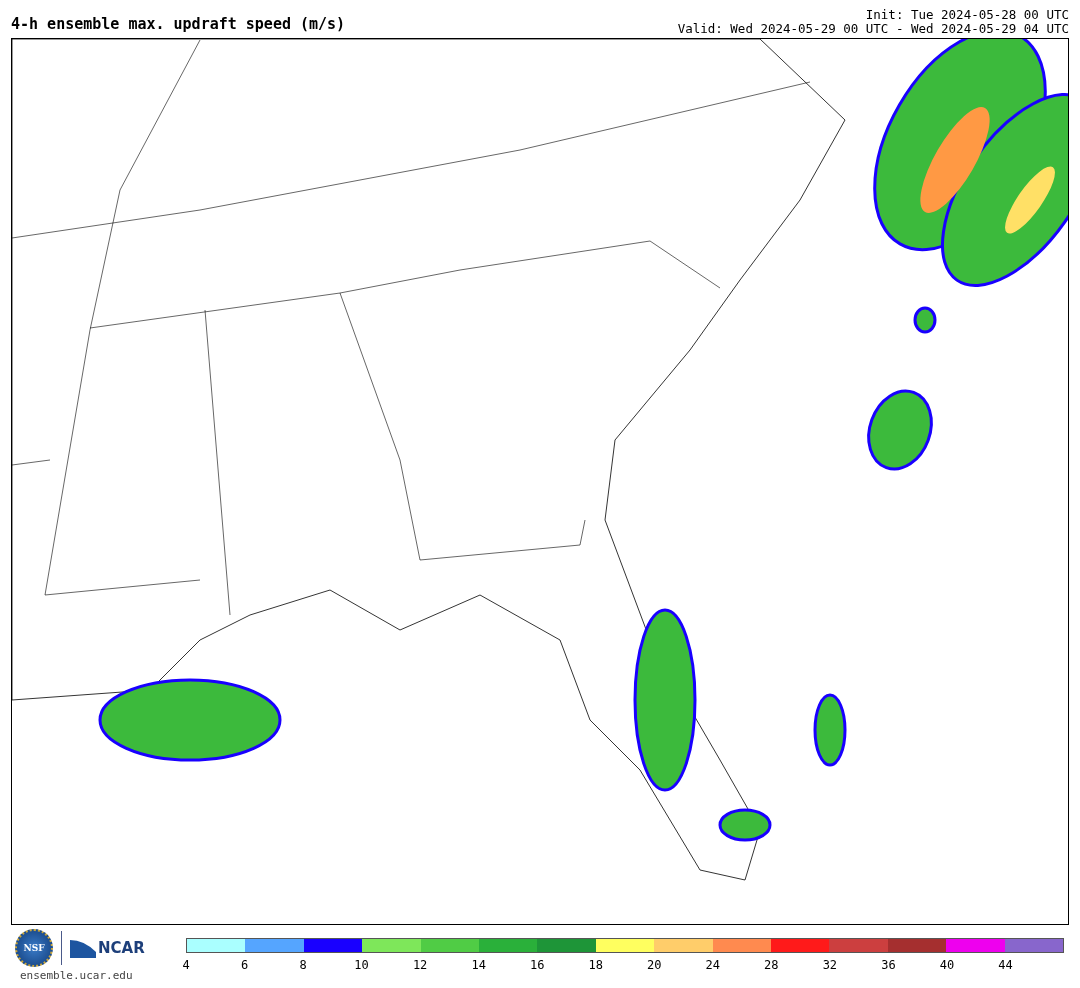 The image size is (1080, 988). I want to click on tick-label: 36, so click(888, 965).